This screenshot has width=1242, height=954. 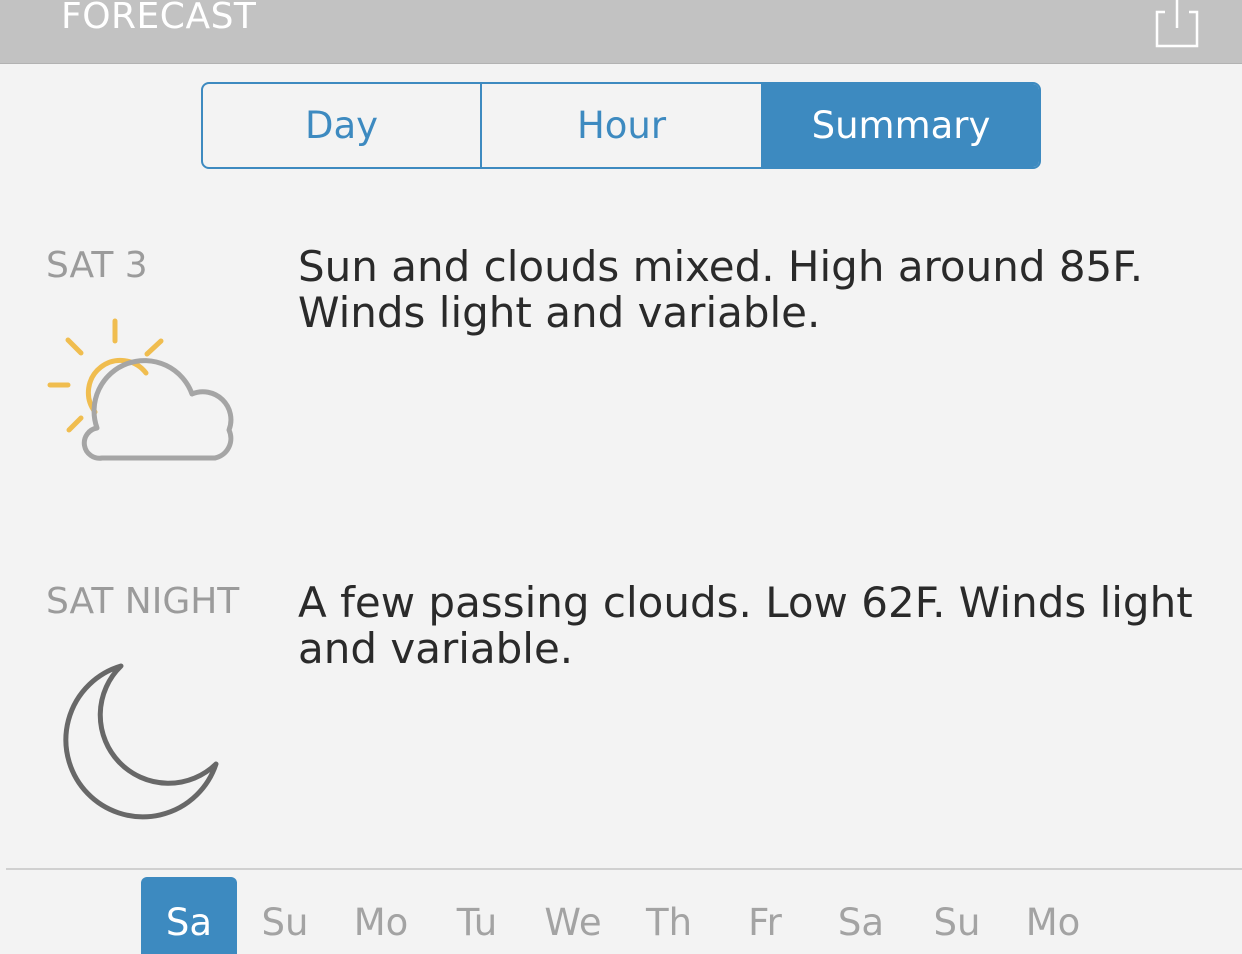 What do you see at coordinates (140, 389) in the screenshot?
I see `partly-cloudy-icon` at bounding box center [140, 389].